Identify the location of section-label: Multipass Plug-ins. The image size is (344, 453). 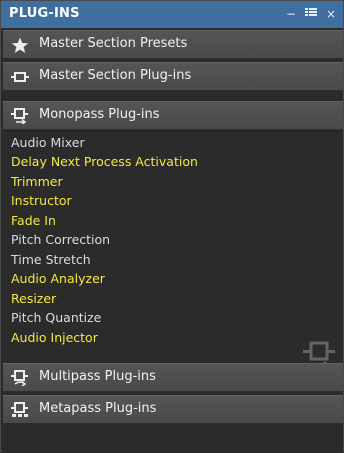
(97, 376).